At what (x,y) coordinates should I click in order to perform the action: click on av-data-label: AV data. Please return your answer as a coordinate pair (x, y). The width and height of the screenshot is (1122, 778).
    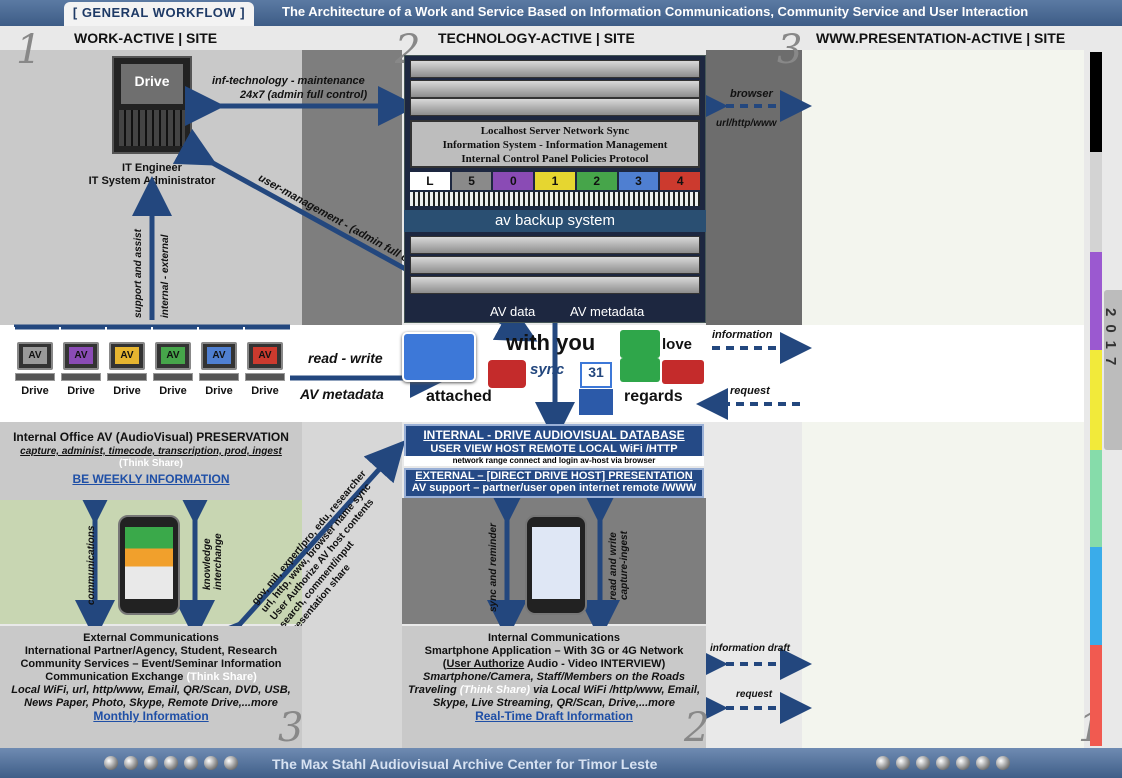
    Looking at the image, I should click on (513, 311).